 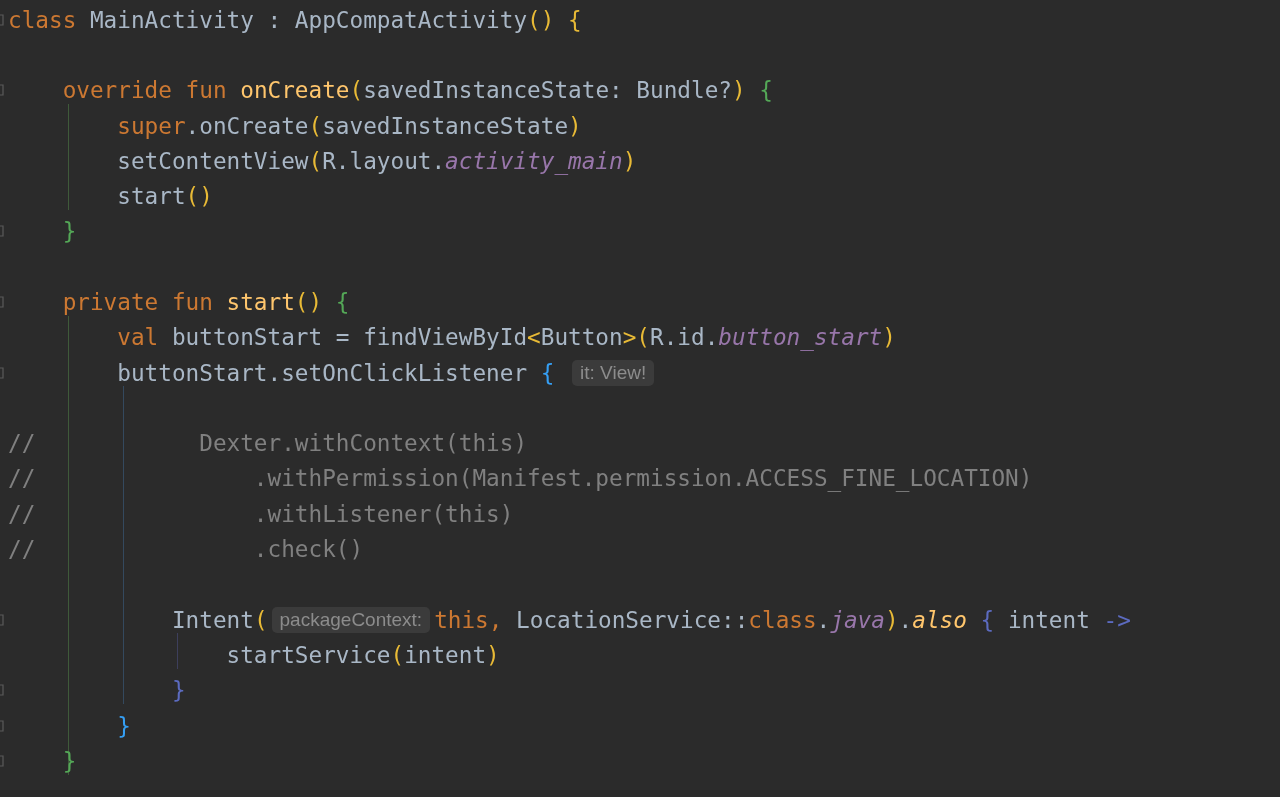 I want to click on code-line: buttonStart.setOnClickListener {, so click(x=336, y=373).